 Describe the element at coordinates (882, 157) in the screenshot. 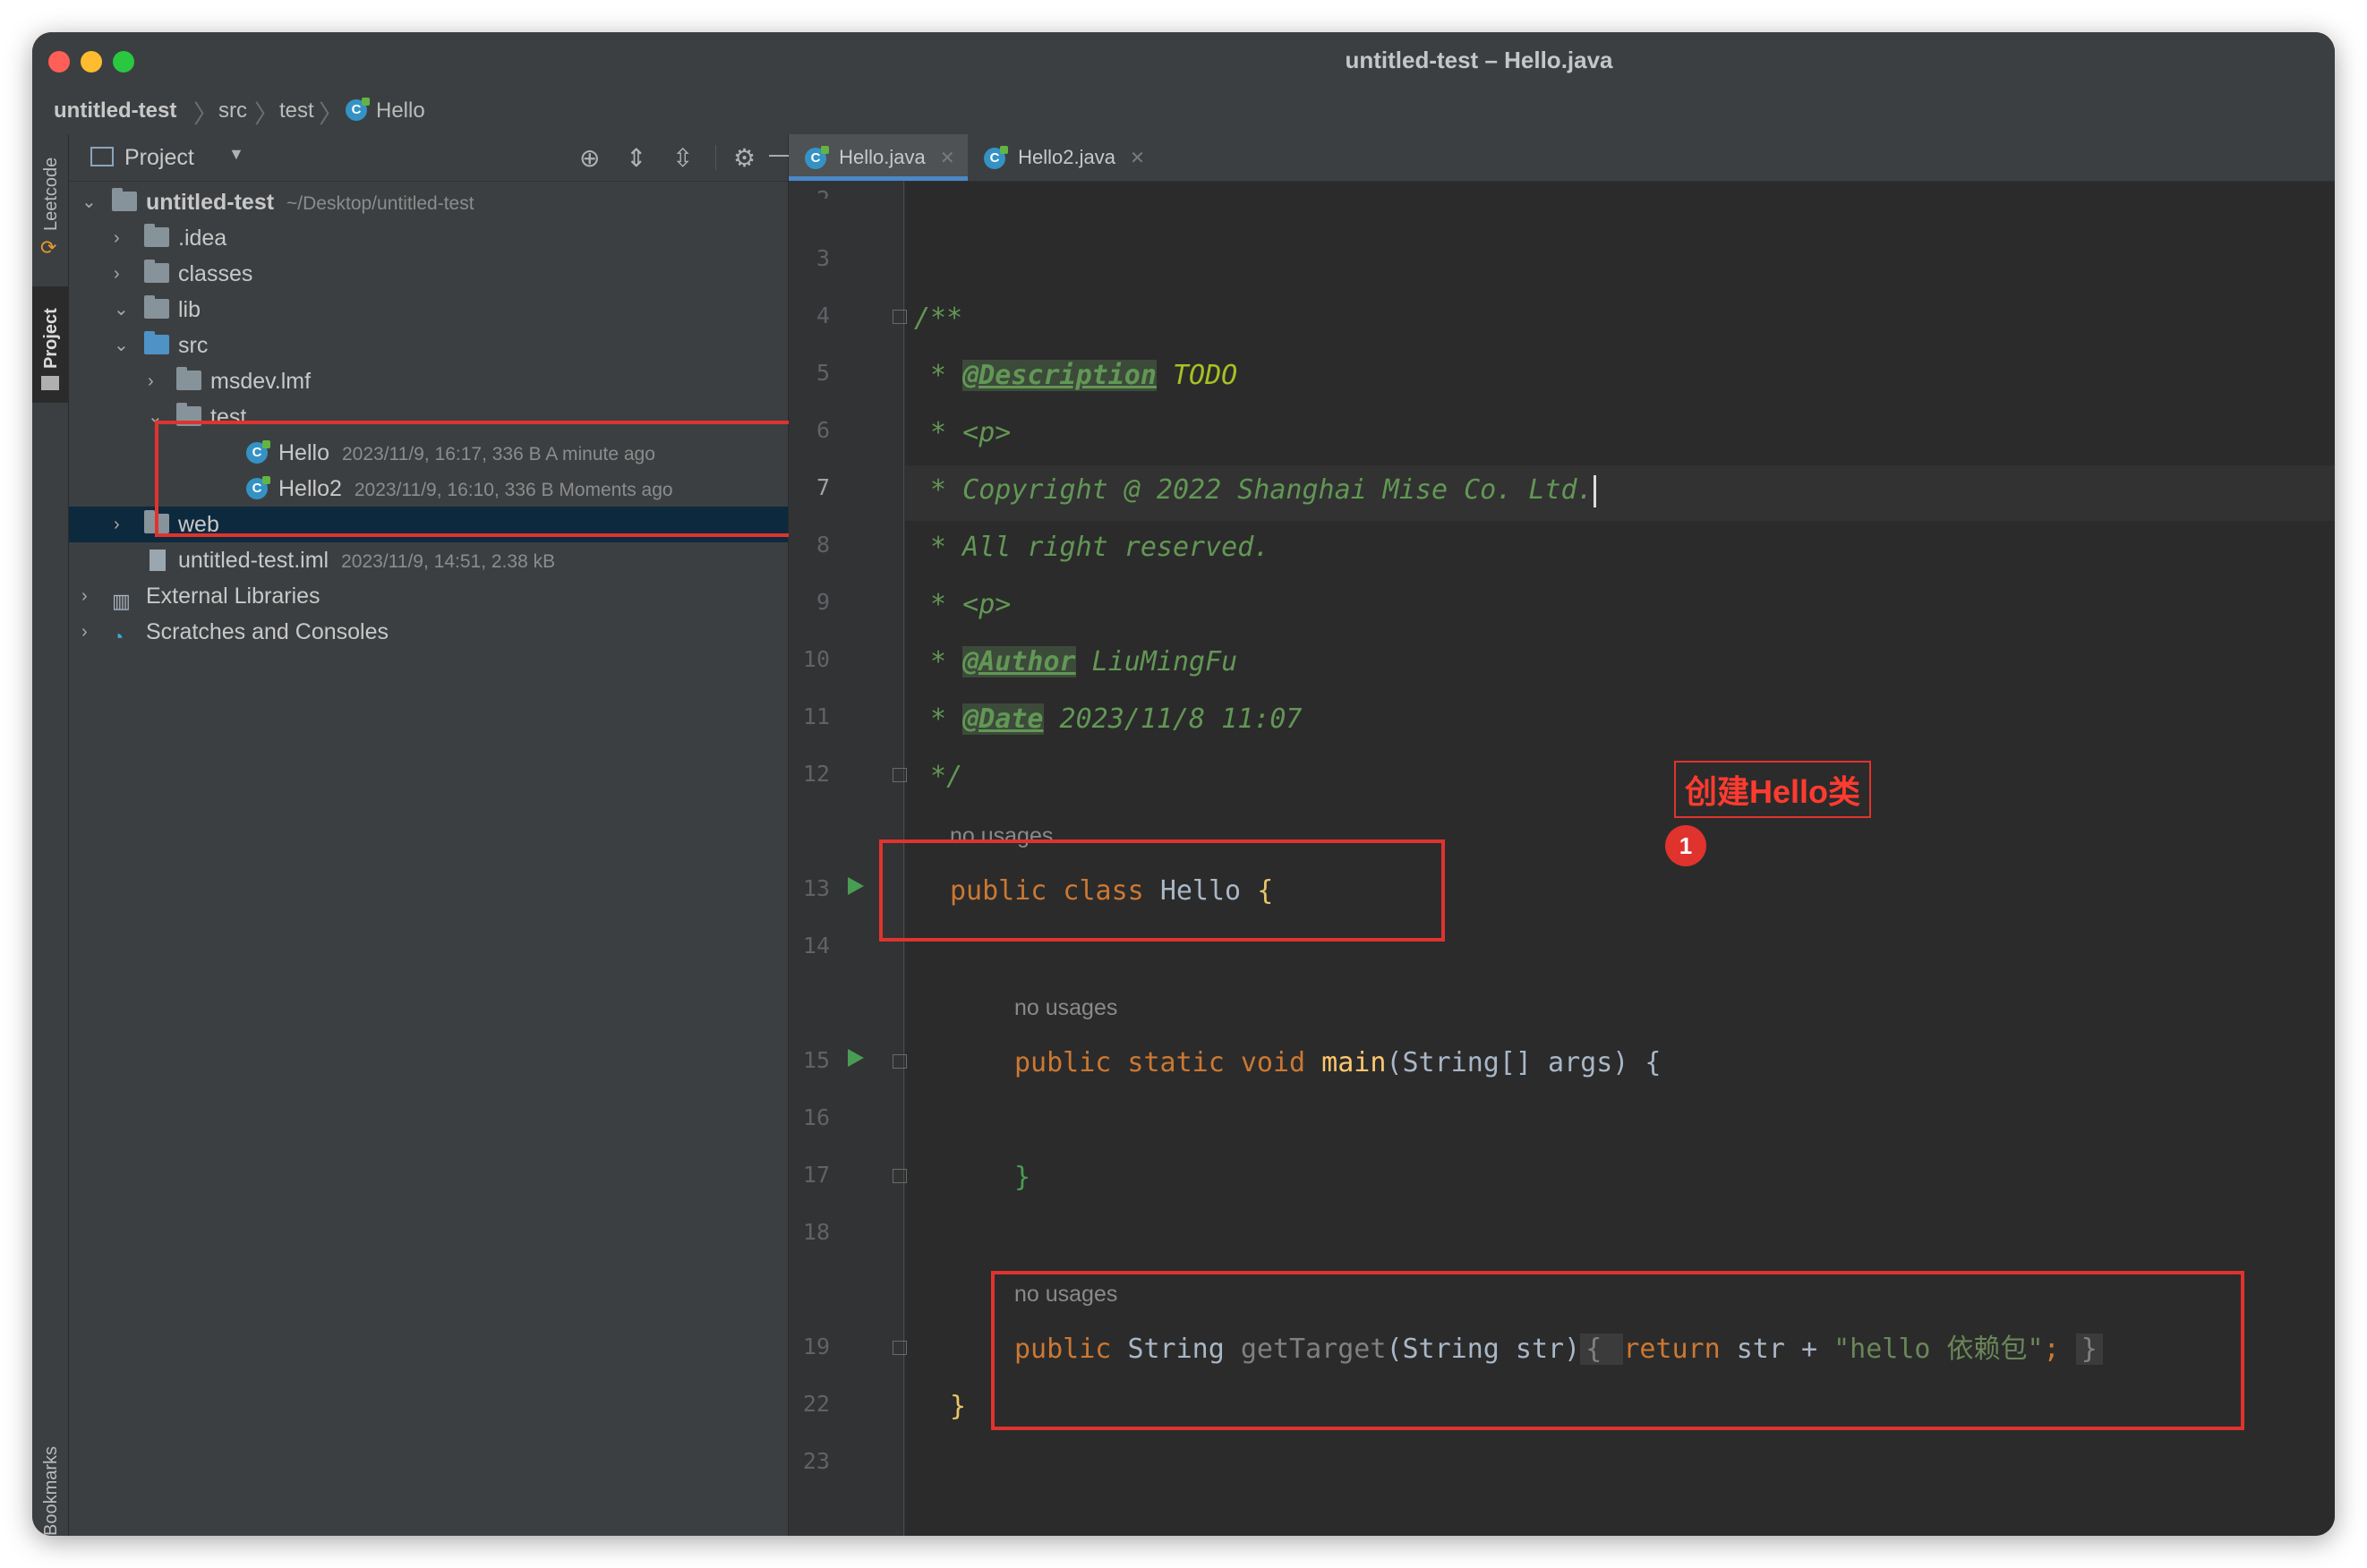

I see `tab-label: Hello.java` at that location.